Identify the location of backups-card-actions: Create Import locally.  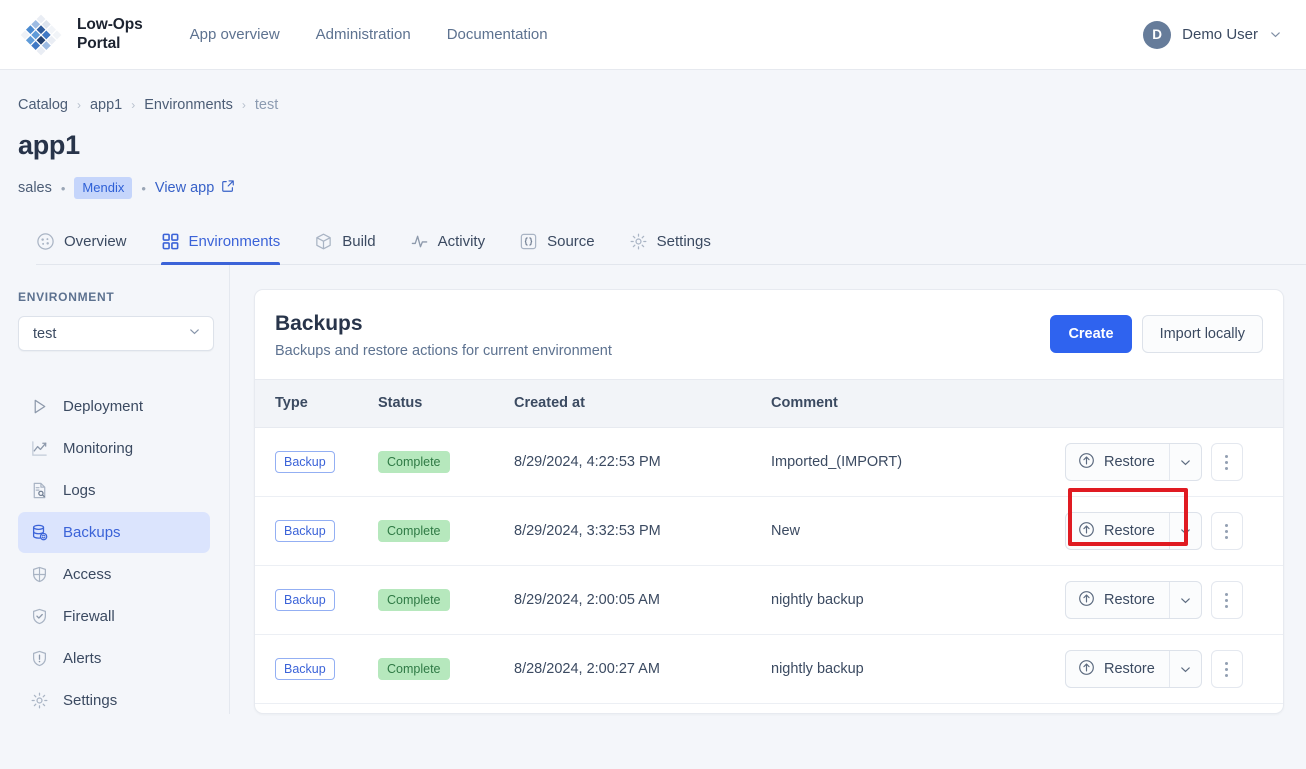
(1156, 332).